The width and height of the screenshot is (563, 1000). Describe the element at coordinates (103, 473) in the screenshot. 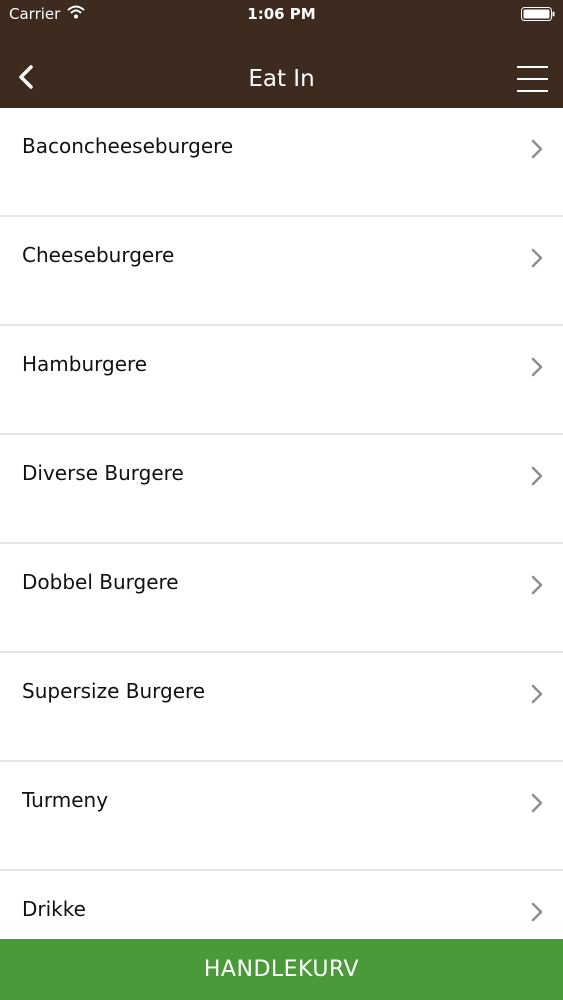

I see `list-item-label: Diverse Burgere` at that location.